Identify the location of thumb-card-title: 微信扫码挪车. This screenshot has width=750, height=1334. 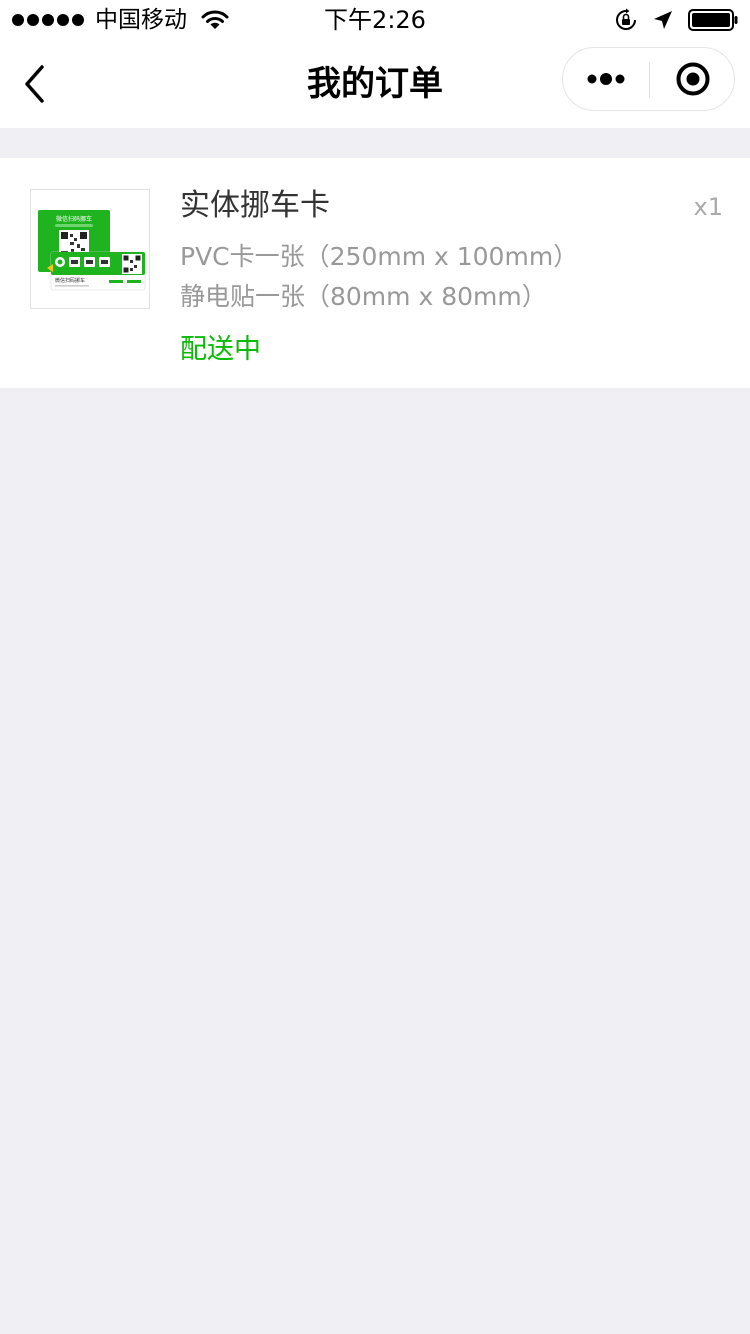
(74, 219).